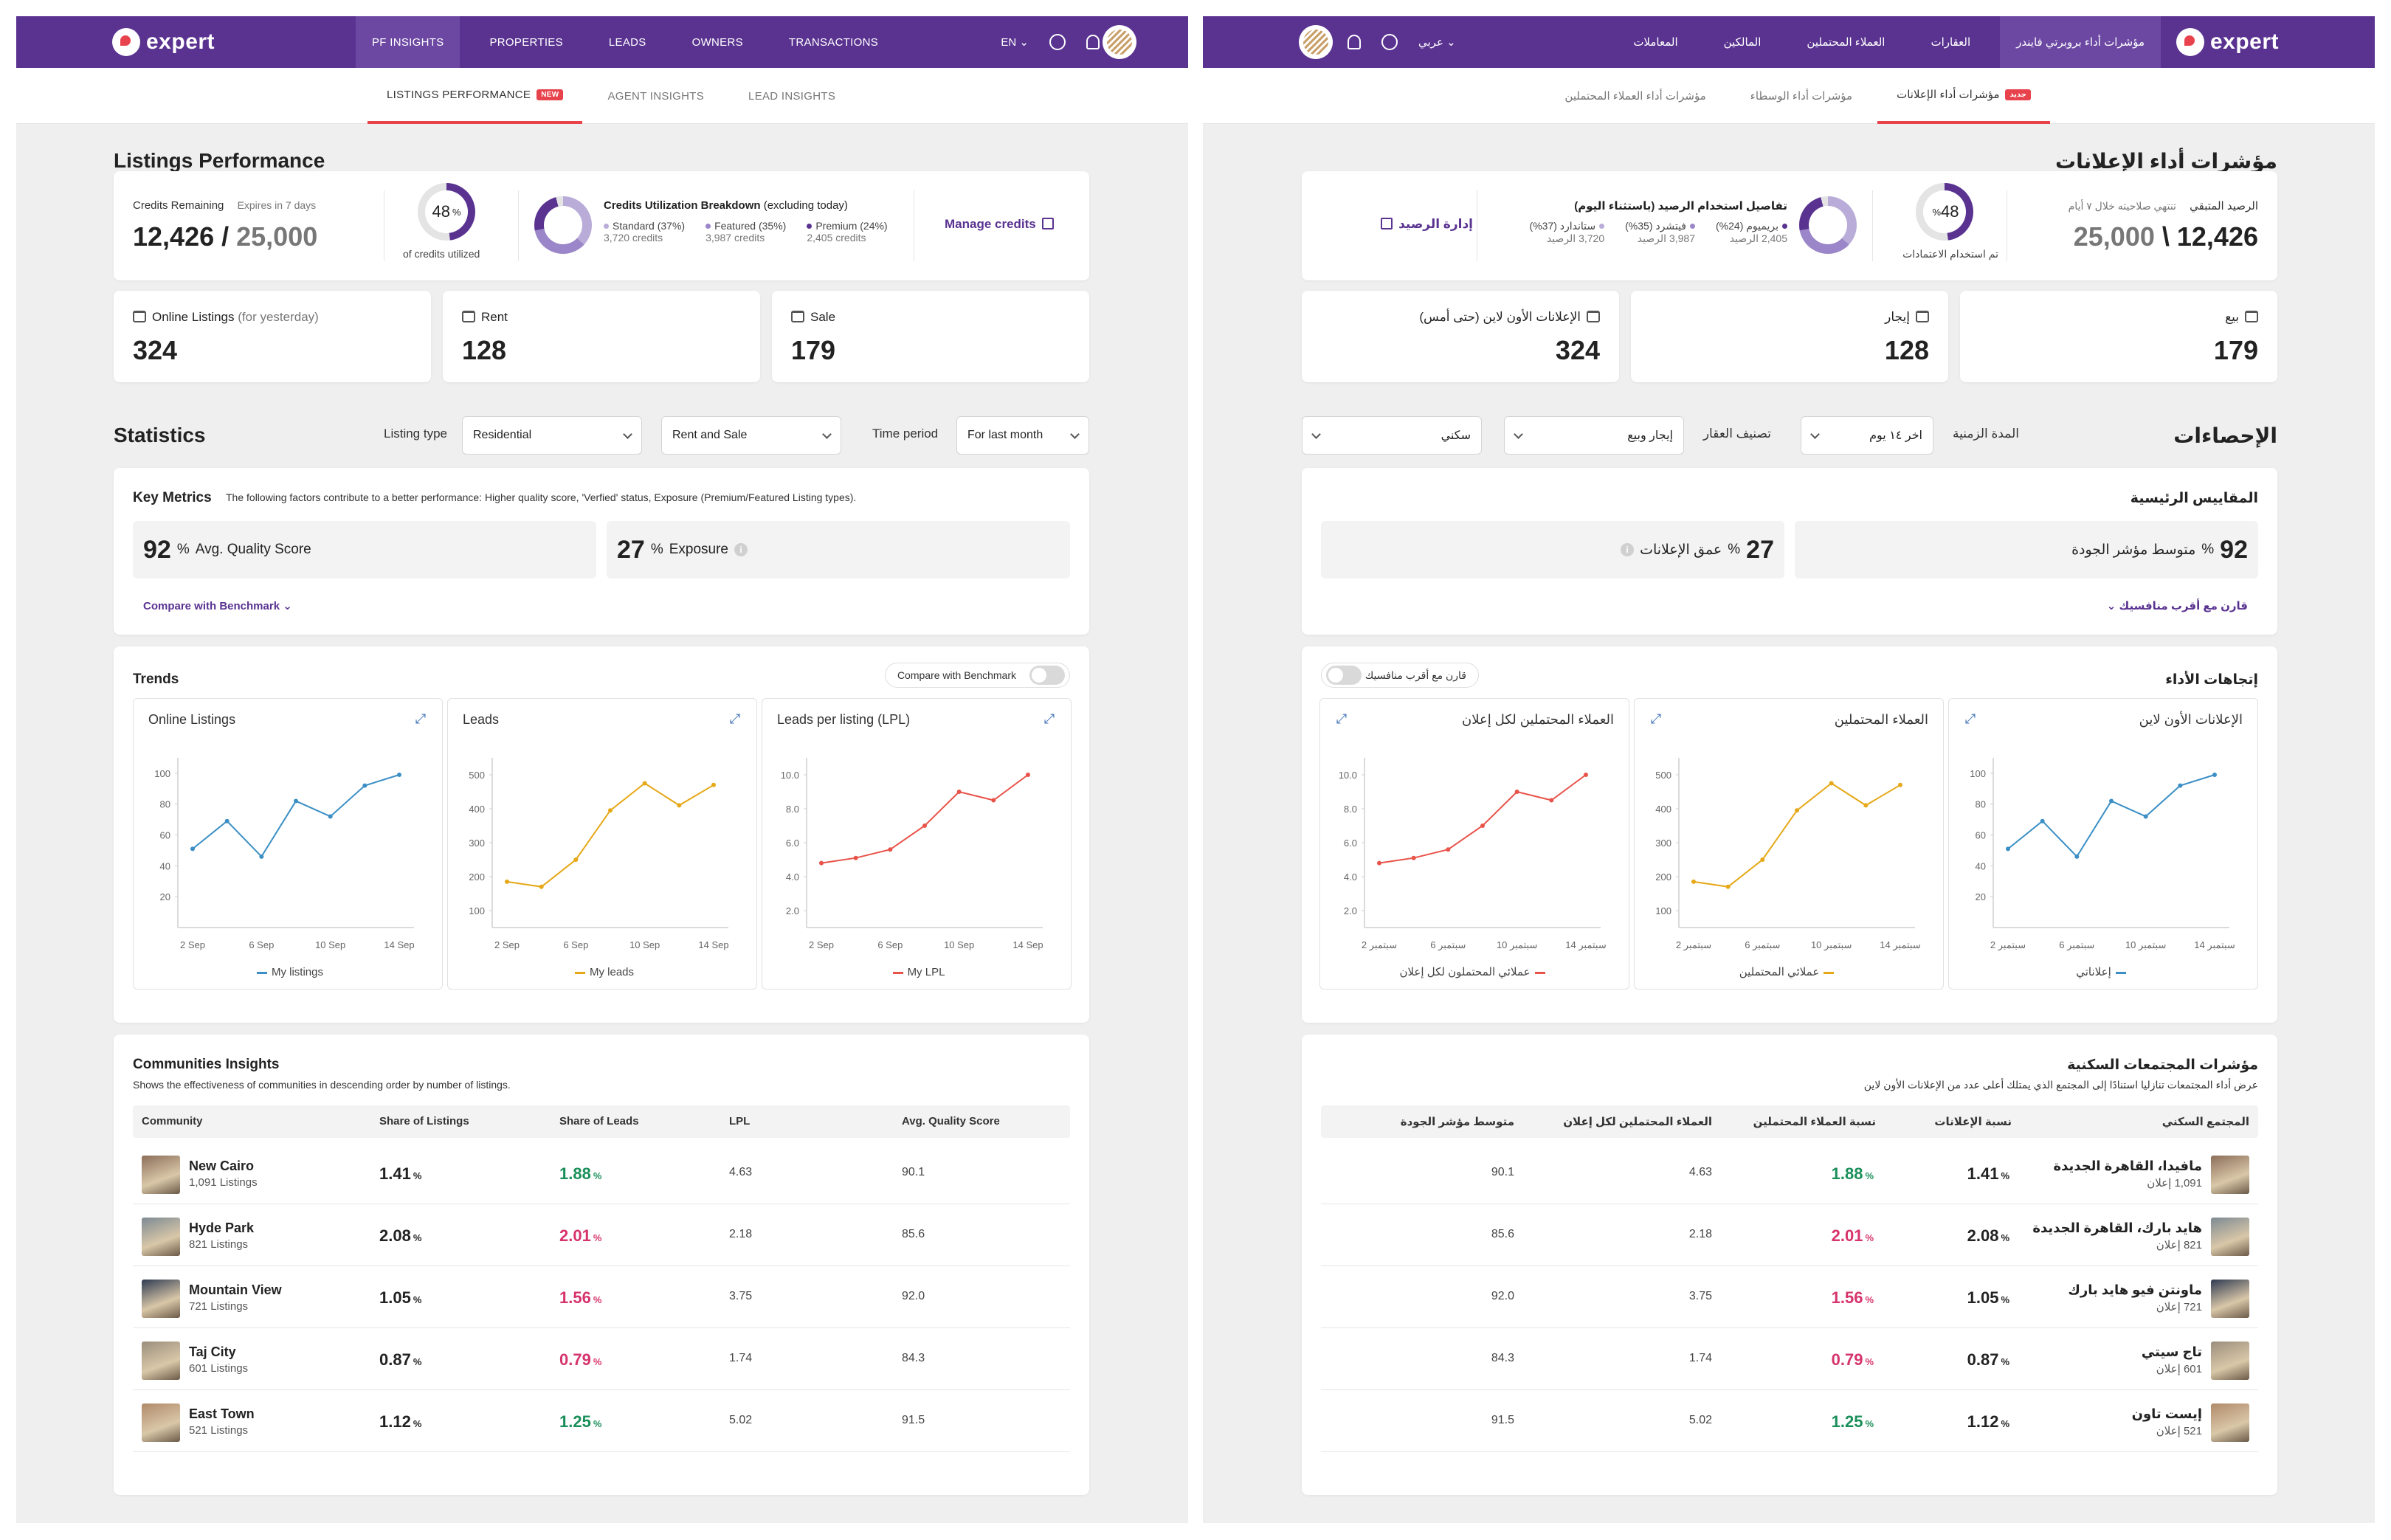 This screenshot has height=1540, width=2391. What do you see at coordinates (751, 435) in the screenshot?
I see `category-select: Rent and Sale` at bounding box center [751, 435].